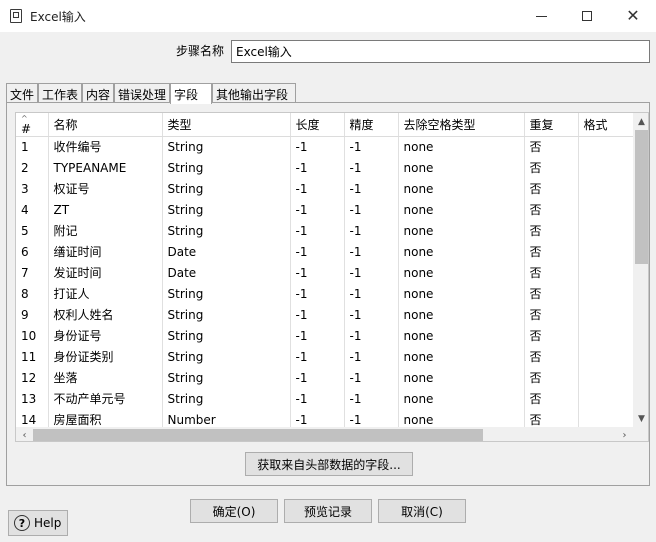 This screenshot has width=656, height=542. I want to click on table-row: 13 不动产单元号 String -1 -1 none 否, so click(325, 398).